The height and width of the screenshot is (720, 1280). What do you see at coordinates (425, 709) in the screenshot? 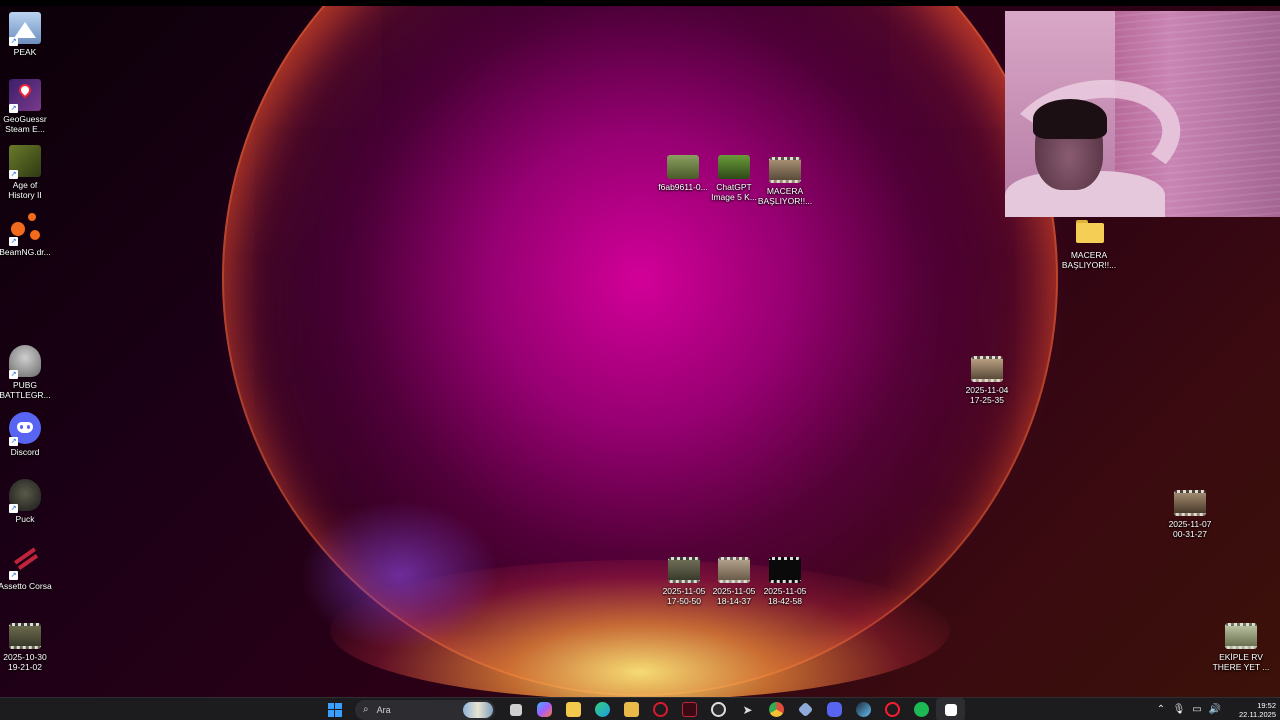
I see `taskbar-search: ⌕ Ara` at bounding box center [425, 709].